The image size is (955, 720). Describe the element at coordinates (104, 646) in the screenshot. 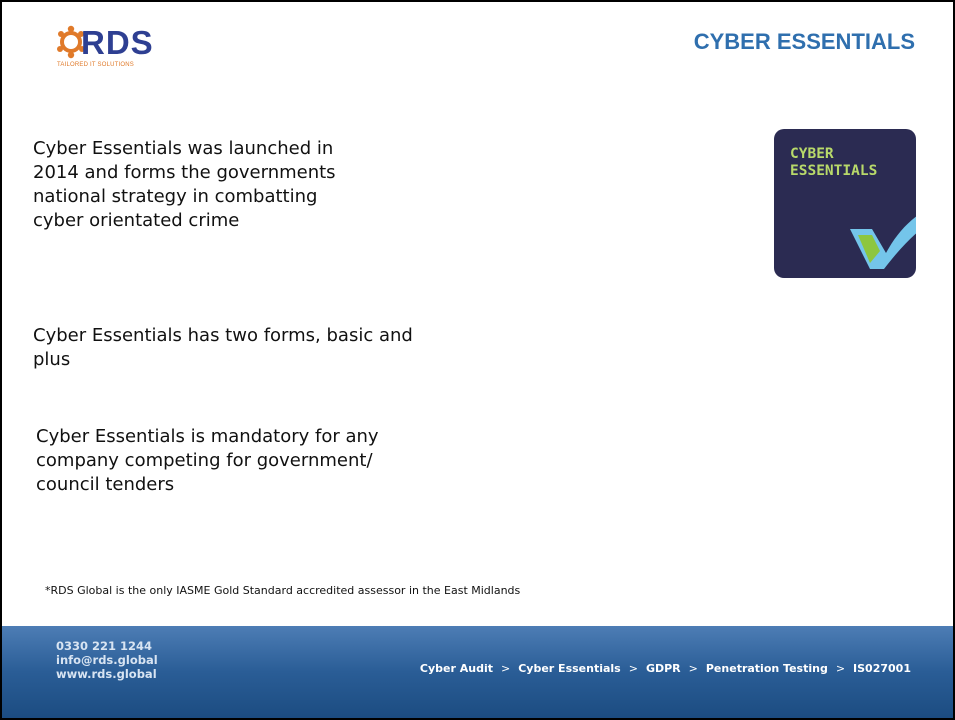

I see `contact-phone: 0330 221 1244` at that location.